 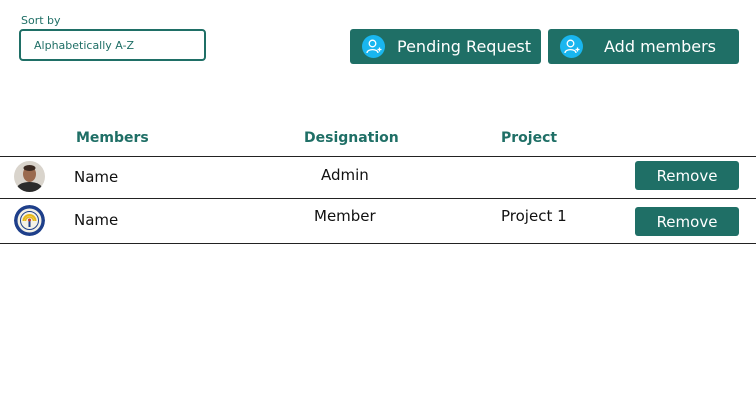 What do you see at coordinates (345, 216) in the screenshot?
I see `member-designation: Member` at bounding box center [345, 216].